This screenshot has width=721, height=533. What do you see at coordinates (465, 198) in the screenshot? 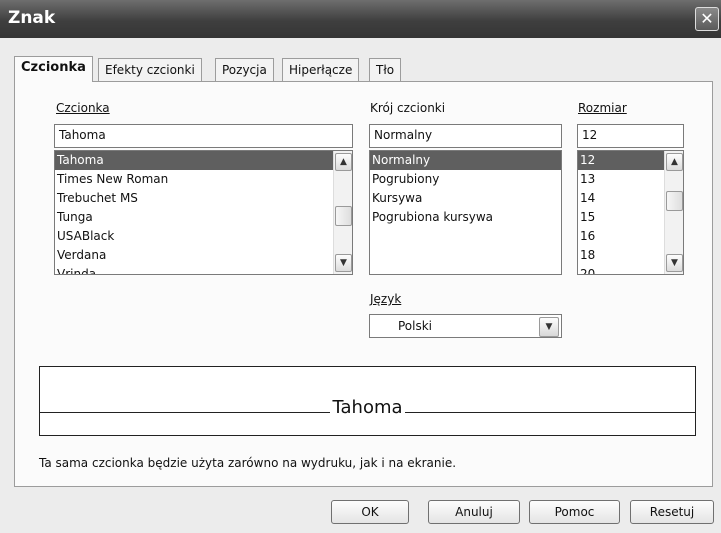
I see `list-item: Kursywa` at bounding box center [465, 198].